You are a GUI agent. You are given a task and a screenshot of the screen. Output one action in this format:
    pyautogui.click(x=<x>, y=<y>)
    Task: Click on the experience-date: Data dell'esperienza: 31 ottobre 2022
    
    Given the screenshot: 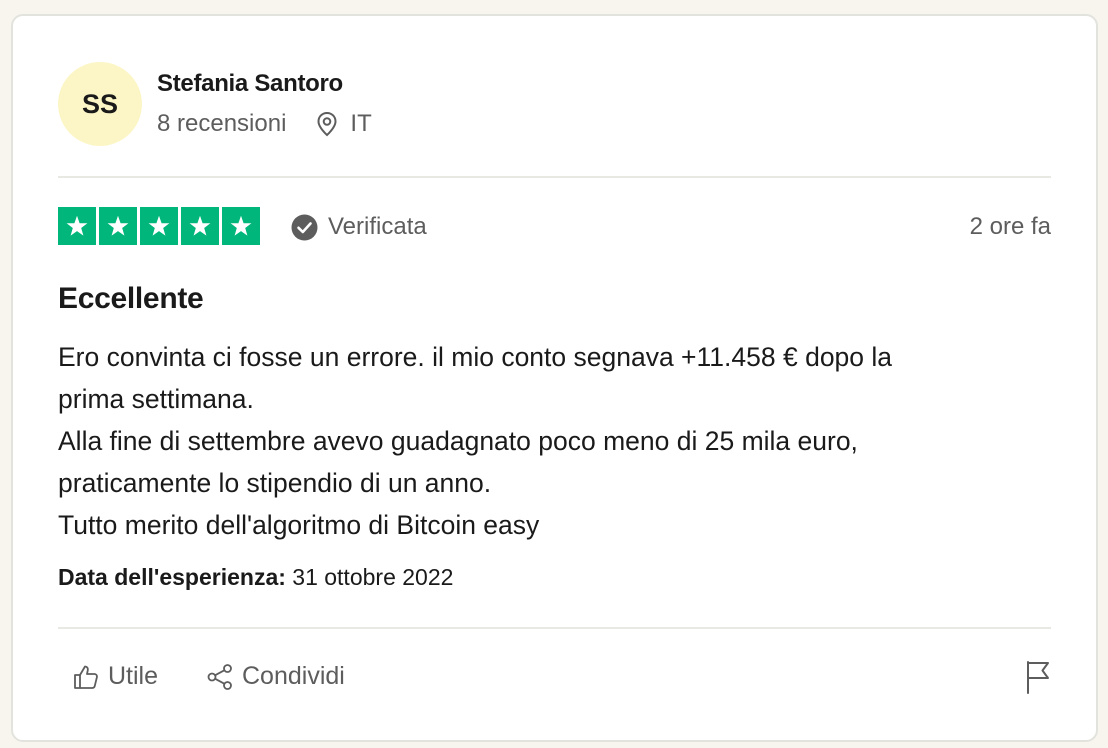 What is the action you would take?
    pyautogui.click(x=255, y=577)
    